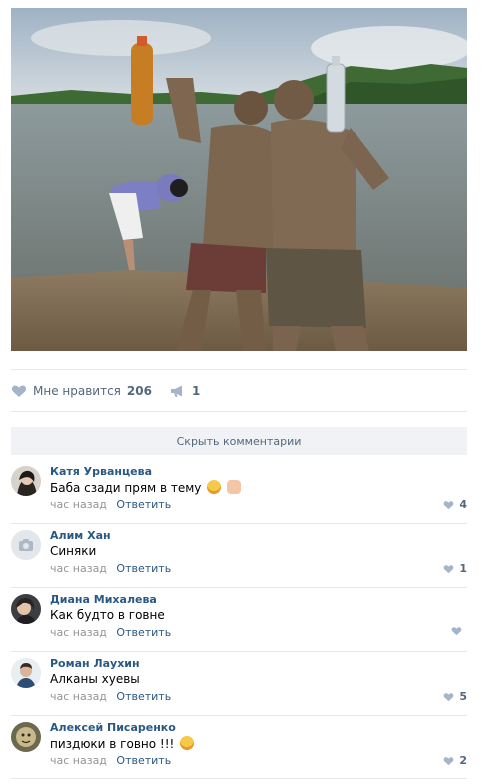 This screenshot has height=784, width=484. I want to click on comment-like-button: 2, so click(455, 760).